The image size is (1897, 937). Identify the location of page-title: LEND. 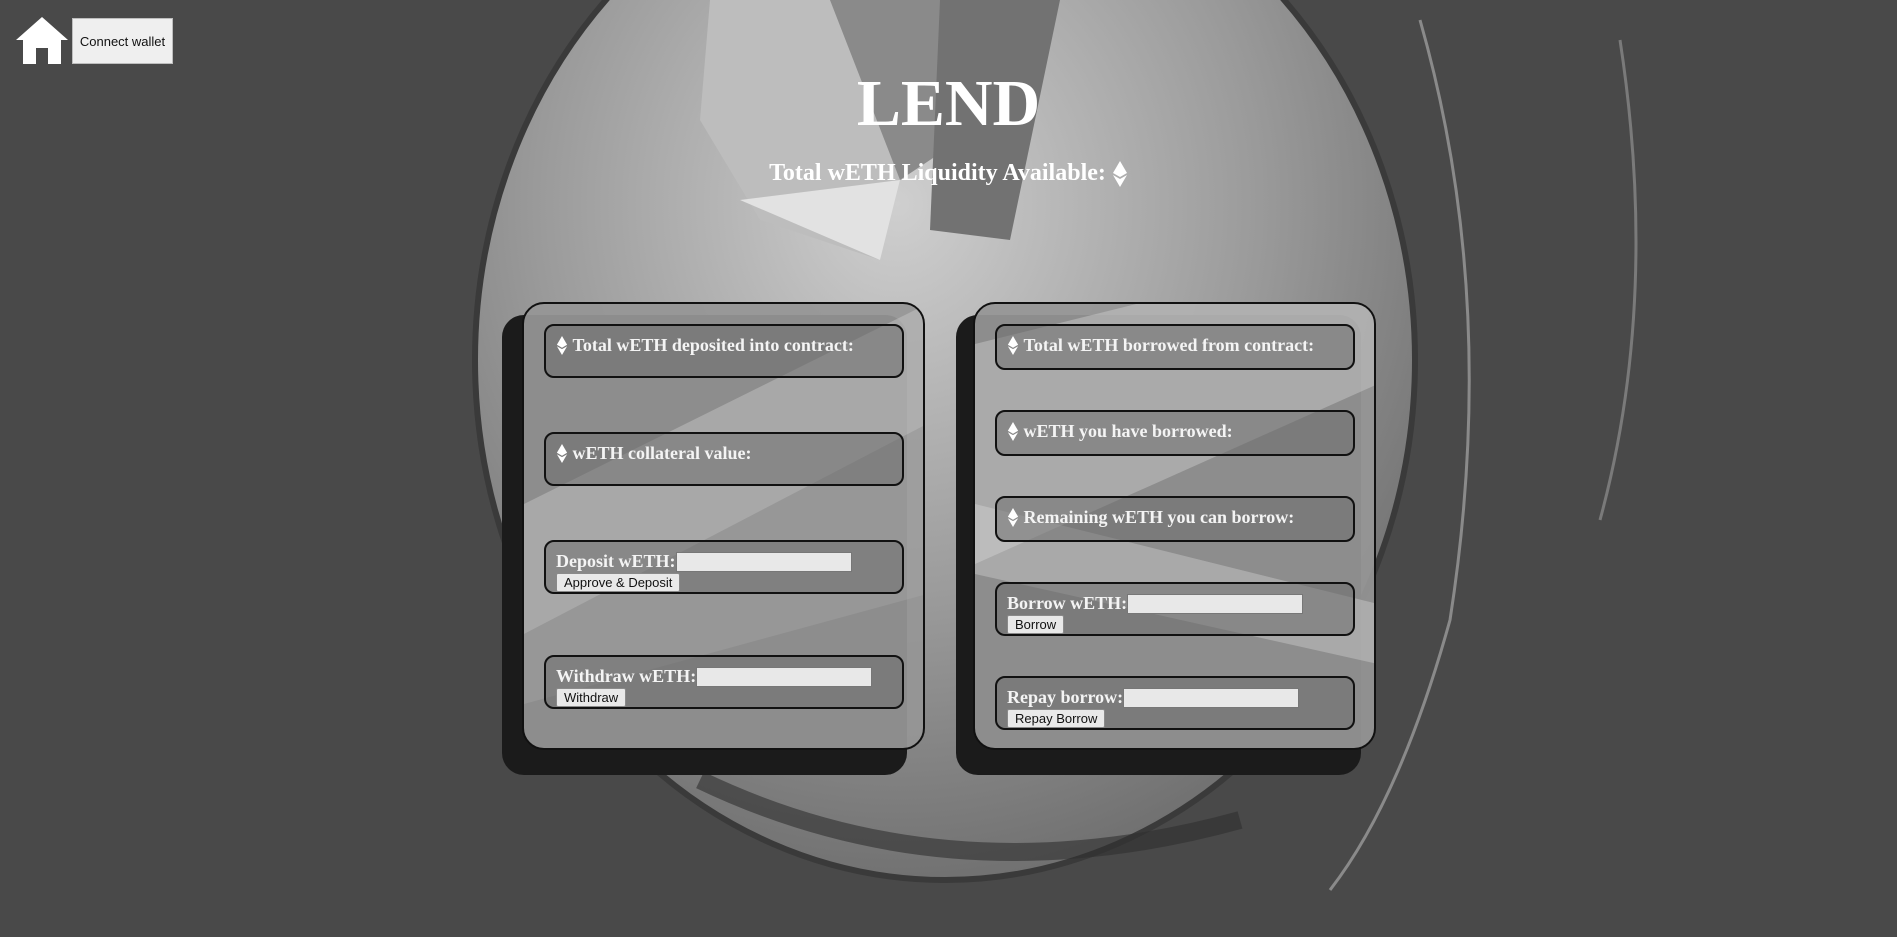
(948, 103).